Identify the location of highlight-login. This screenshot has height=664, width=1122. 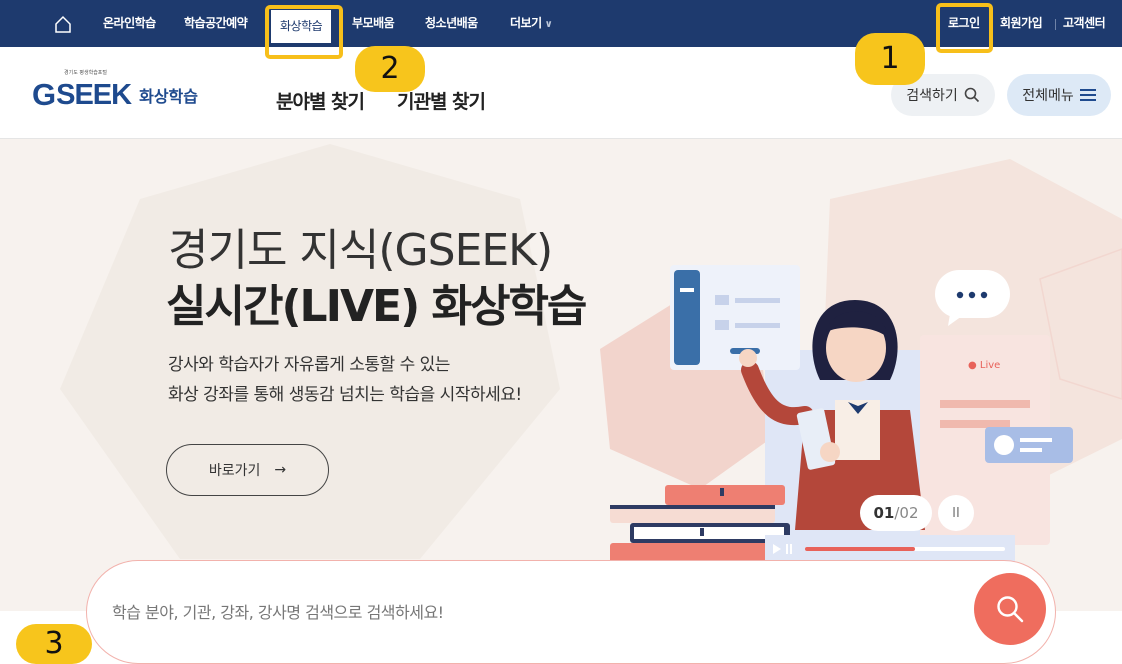
(964, 28).